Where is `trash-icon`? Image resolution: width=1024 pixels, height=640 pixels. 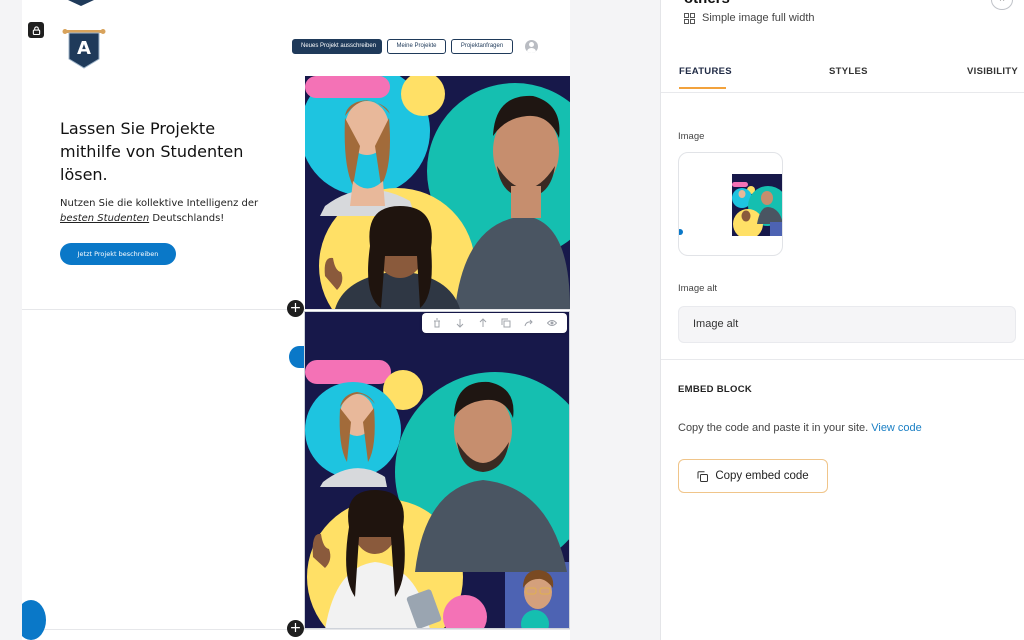 trash-icon is located at coordinates (437, 323).